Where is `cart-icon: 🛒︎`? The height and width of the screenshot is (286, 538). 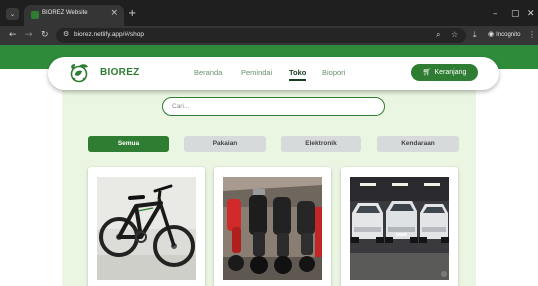 cart-icon: 🛒︎ is located at coordinates (427, 72).